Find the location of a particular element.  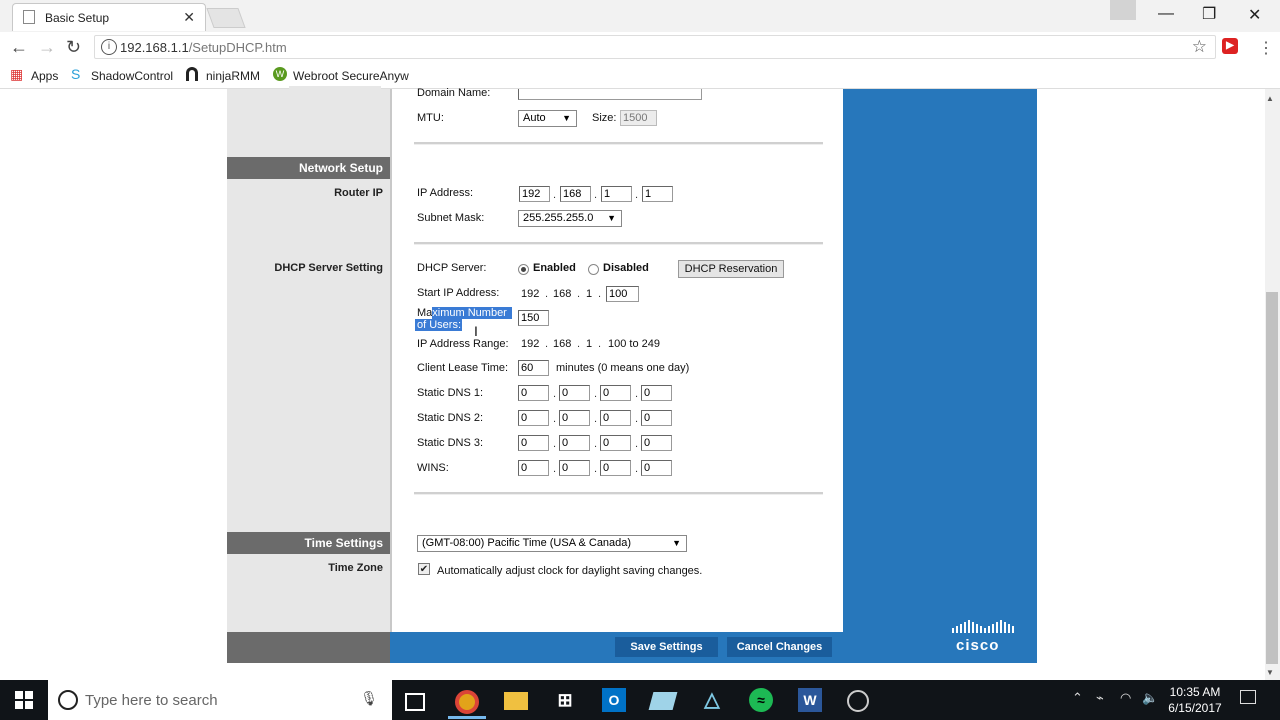

reload-icon: ↻ is located at coordinates (73, 47).